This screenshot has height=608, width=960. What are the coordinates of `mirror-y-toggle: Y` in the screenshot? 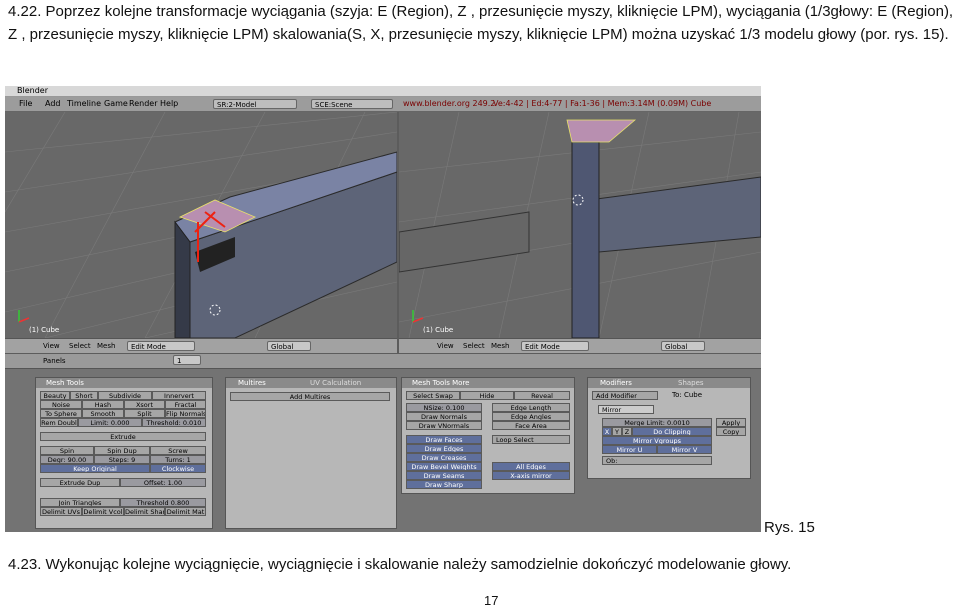 It's located at (617, 431).